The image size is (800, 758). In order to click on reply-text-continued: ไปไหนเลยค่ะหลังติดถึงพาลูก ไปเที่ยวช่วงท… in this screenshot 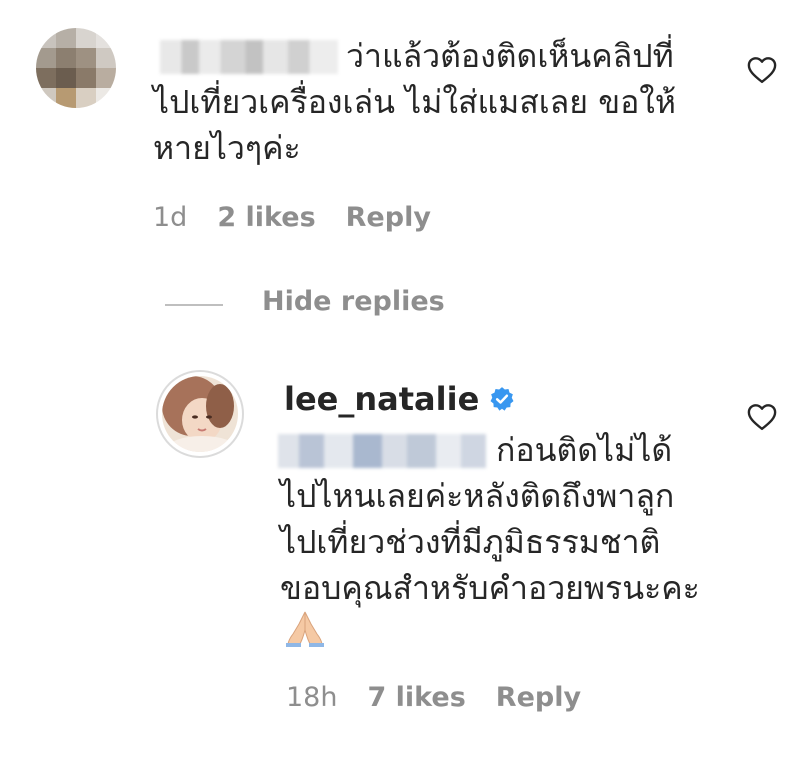, I will do `click(490, 542)`.